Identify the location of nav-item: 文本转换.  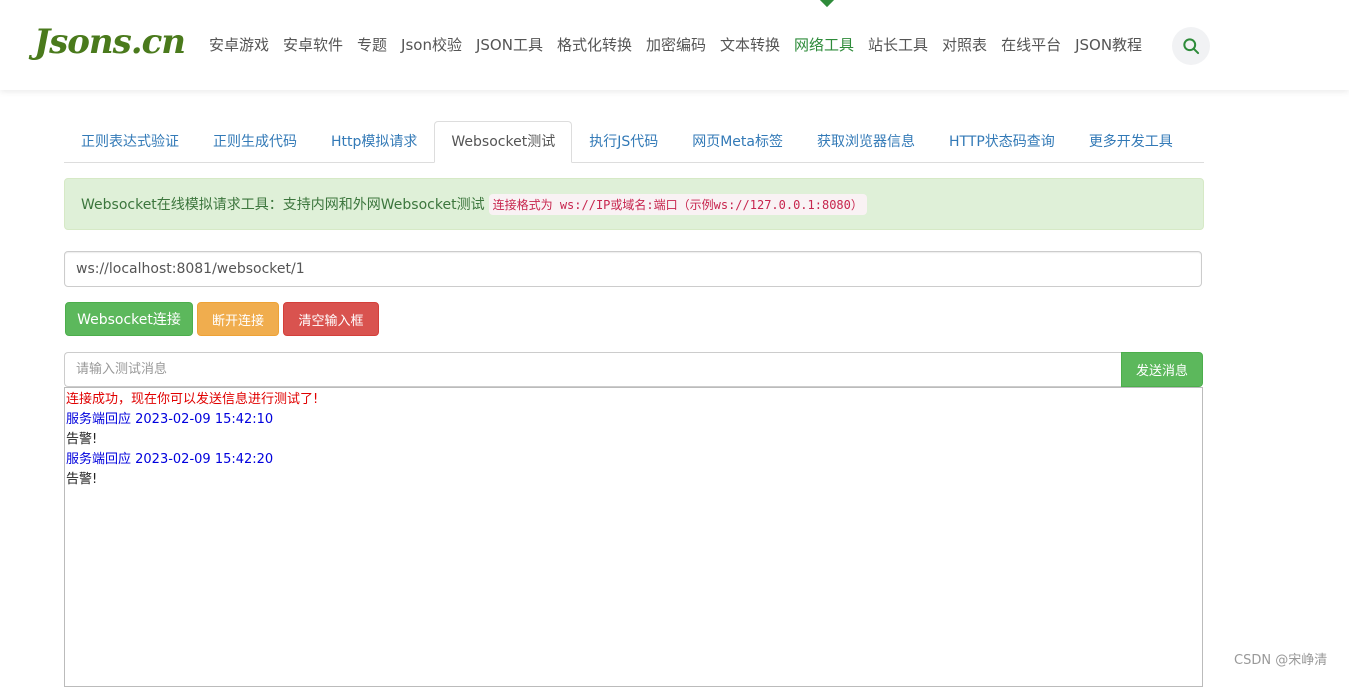
(750, 45).